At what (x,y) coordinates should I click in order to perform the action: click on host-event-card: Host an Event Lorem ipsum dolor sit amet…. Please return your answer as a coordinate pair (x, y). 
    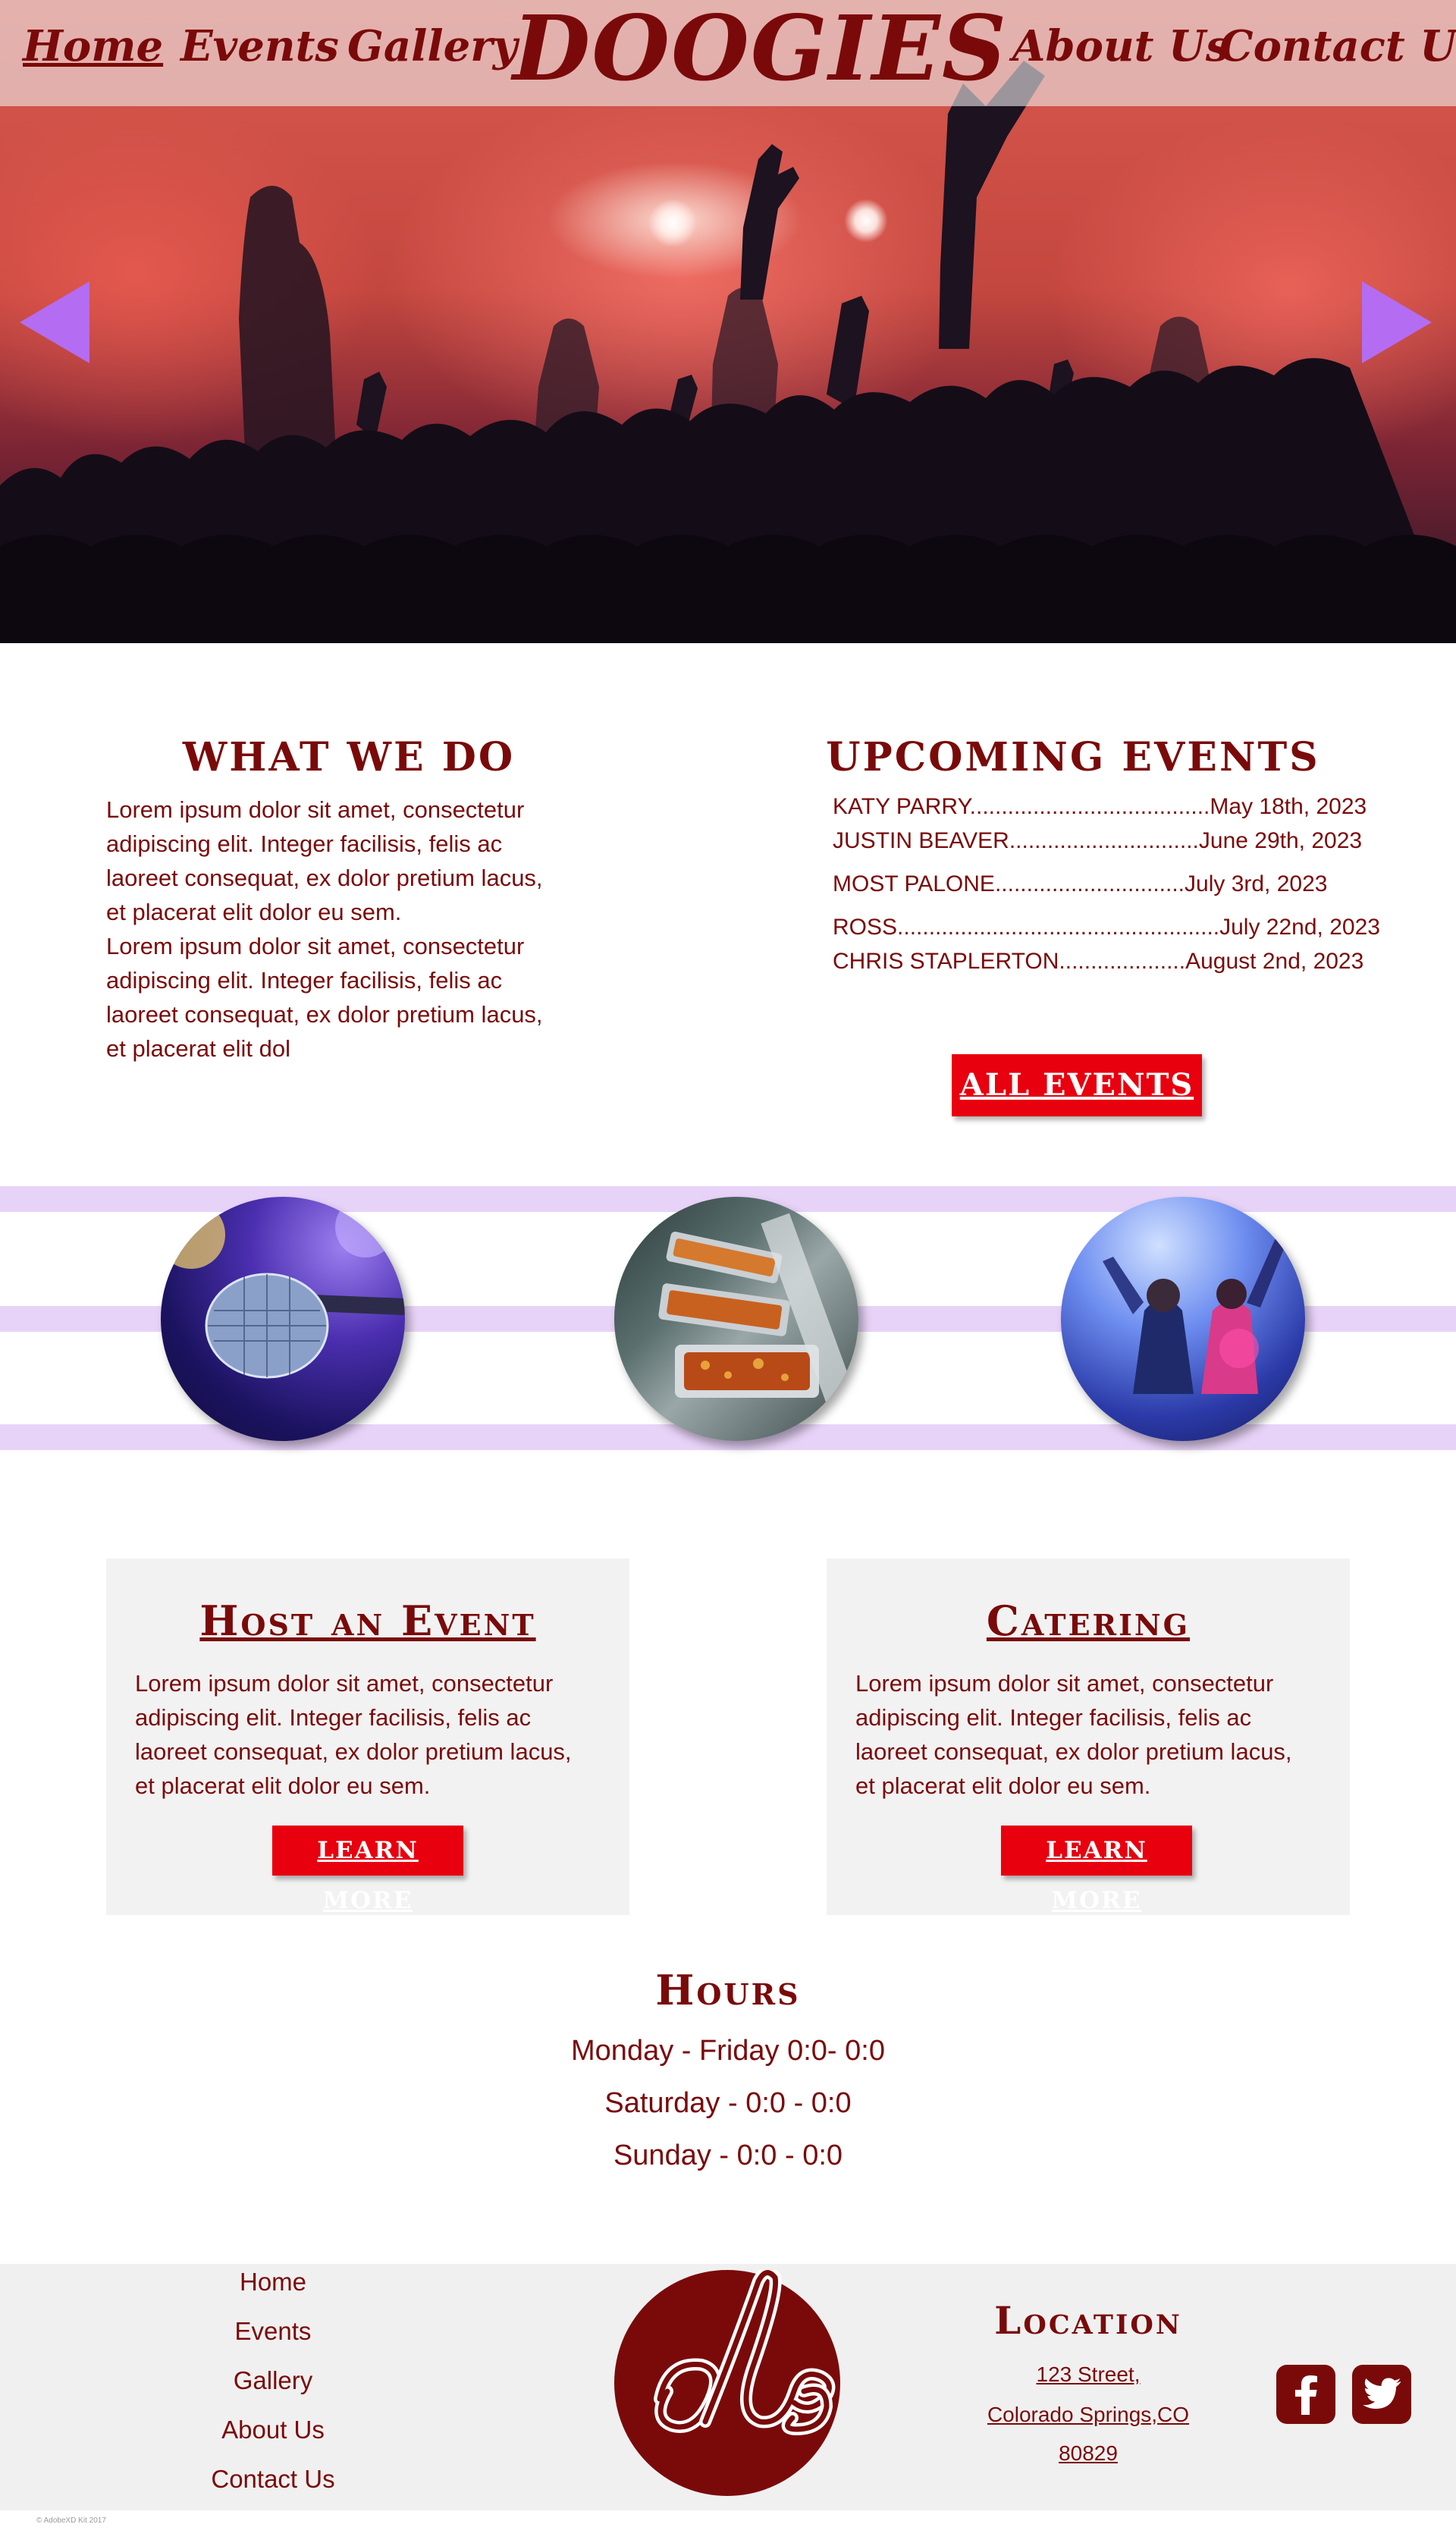
    Looking at the image, I should click on (367, 1737).